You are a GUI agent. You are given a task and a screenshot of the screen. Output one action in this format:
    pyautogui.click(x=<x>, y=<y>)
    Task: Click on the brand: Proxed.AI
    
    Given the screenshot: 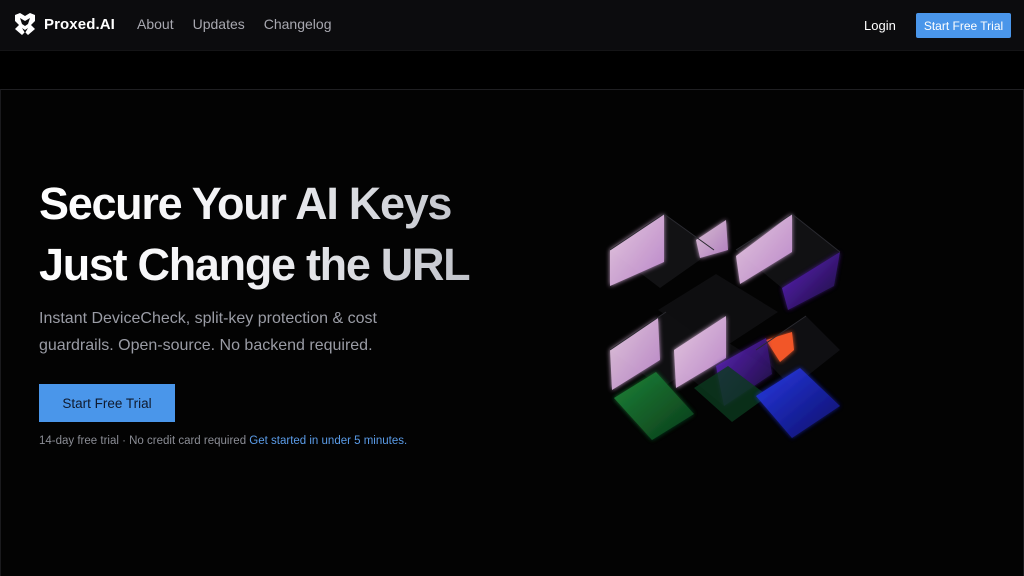 What is the action you would take?
    pyautogui.click(x=64, y=24)
    